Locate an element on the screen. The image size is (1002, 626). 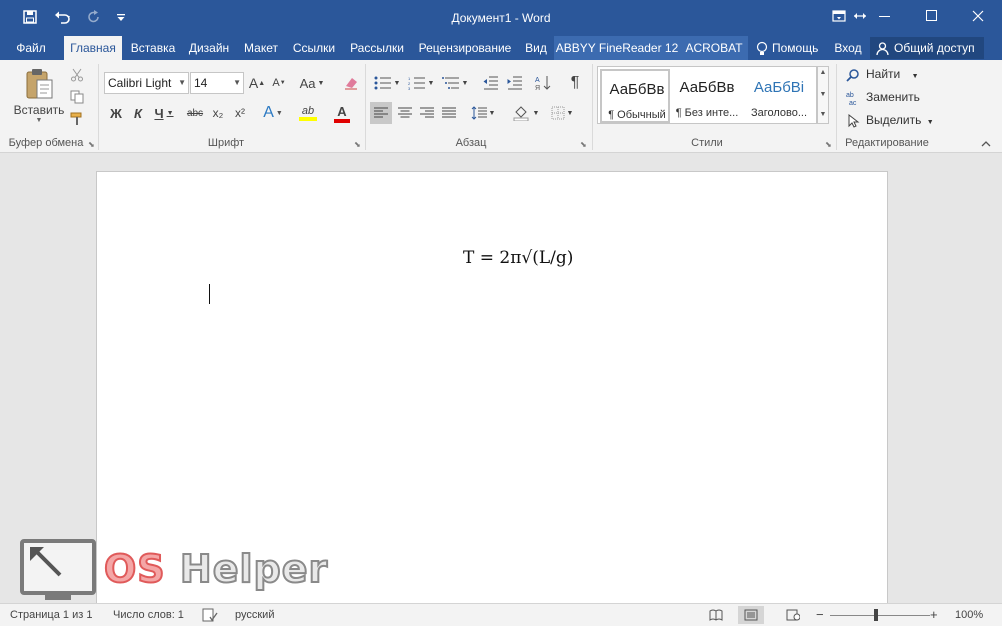
text-effects-button: A ▼ is located at coordinates (273, 113).